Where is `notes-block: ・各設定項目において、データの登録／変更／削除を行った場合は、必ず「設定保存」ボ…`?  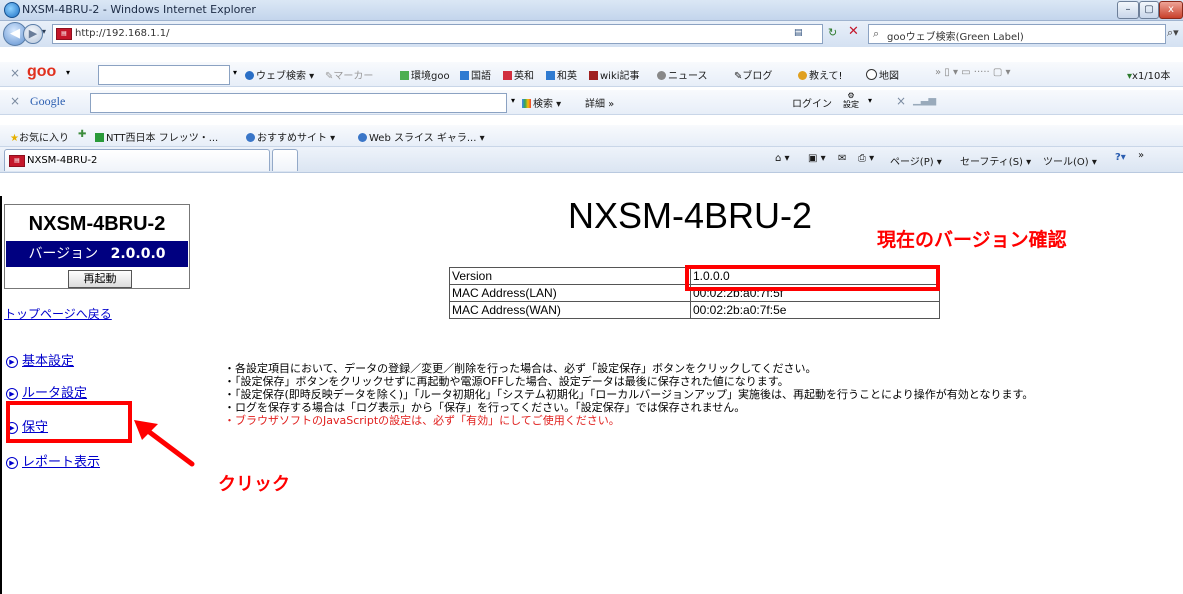
notes-block: ・各設定項目において、データの登録／変更／削除を行った場合は、必ず「設定保存」ボ… is located at coordinates (628, 394).